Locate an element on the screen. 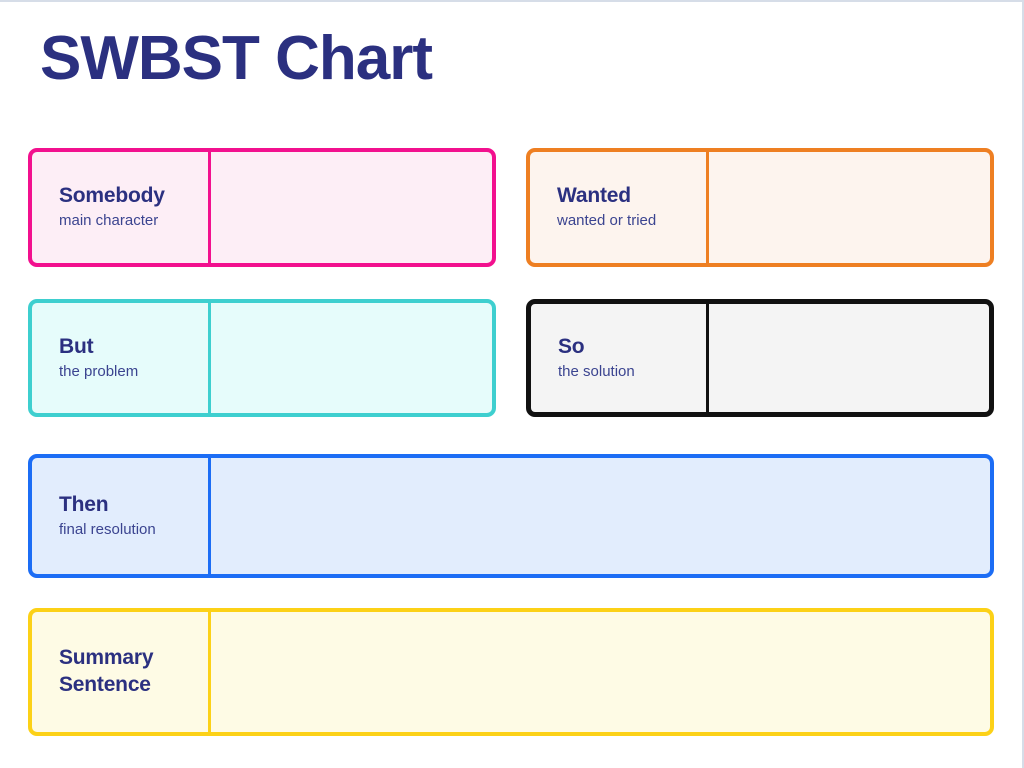 The height and width of the screenshot is (768, 1024). swbst-row-so: So the solution is located at coordinates (760, 358).